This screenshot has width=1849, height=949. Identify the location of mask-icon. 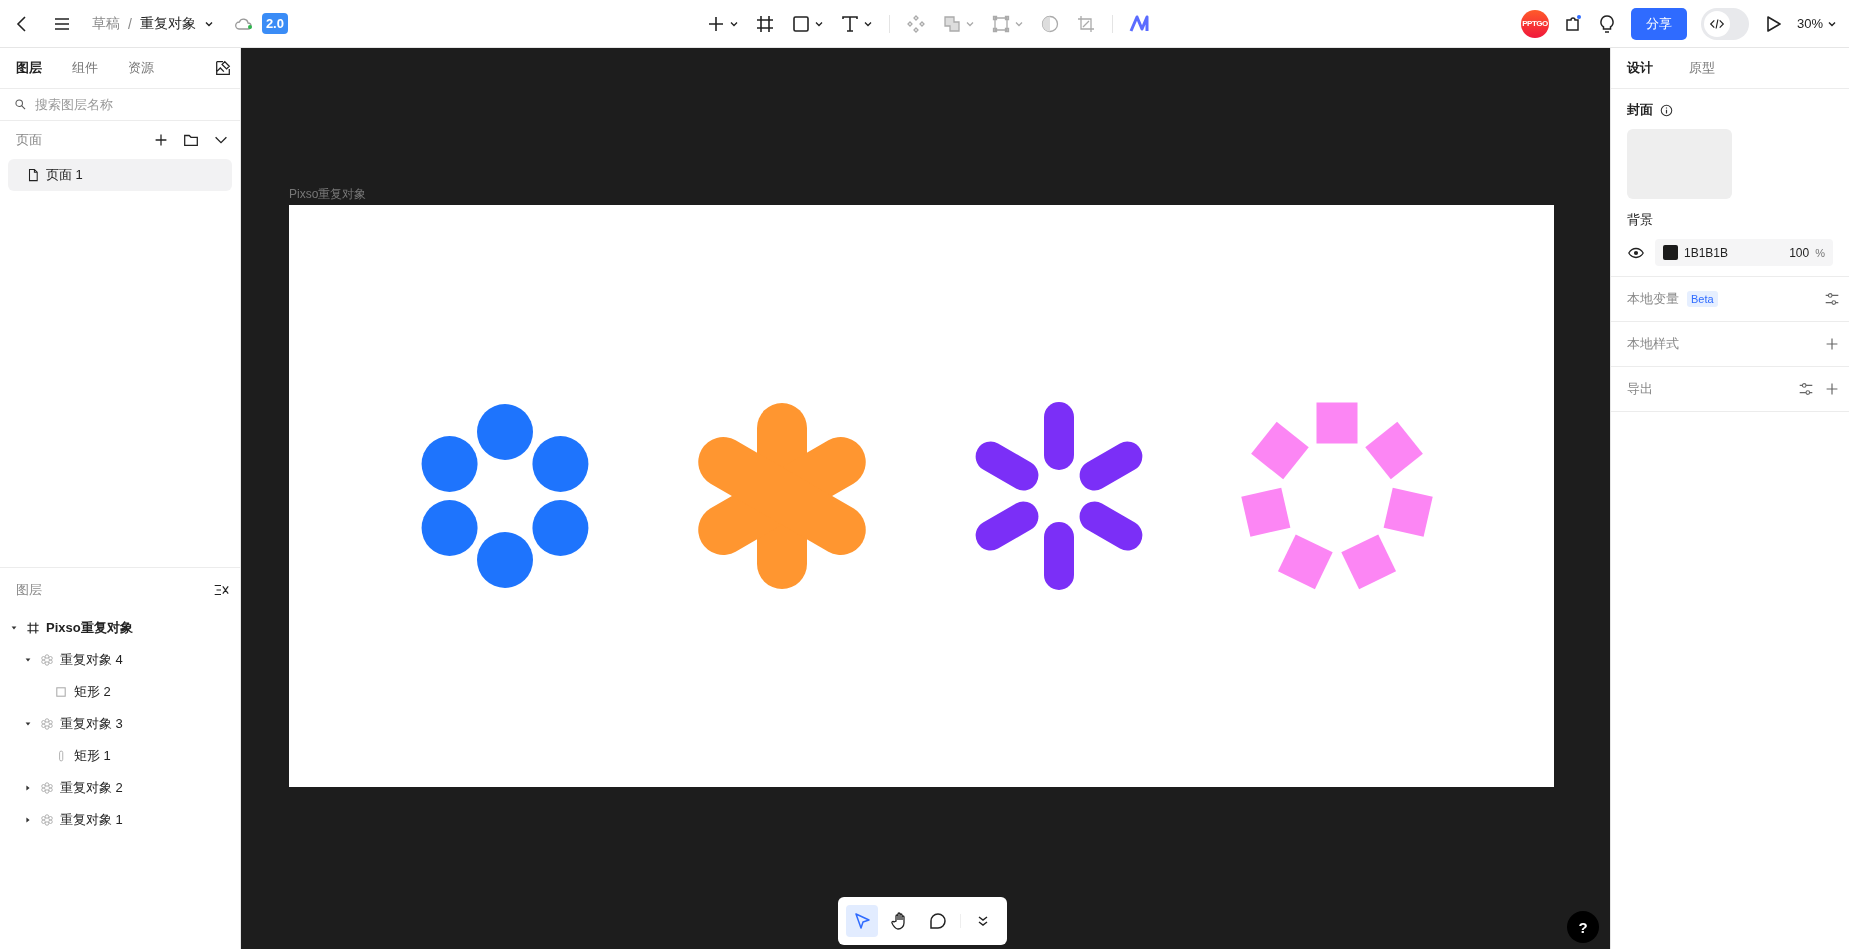
(1050, 23).